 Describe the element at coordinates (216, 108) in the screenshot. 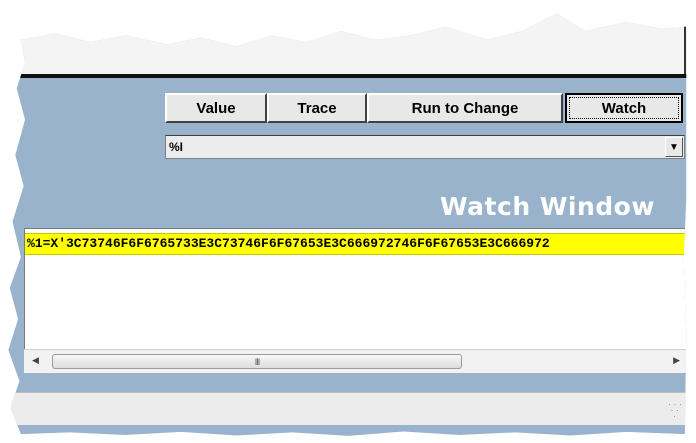

I see `value-button: Value` at that location.